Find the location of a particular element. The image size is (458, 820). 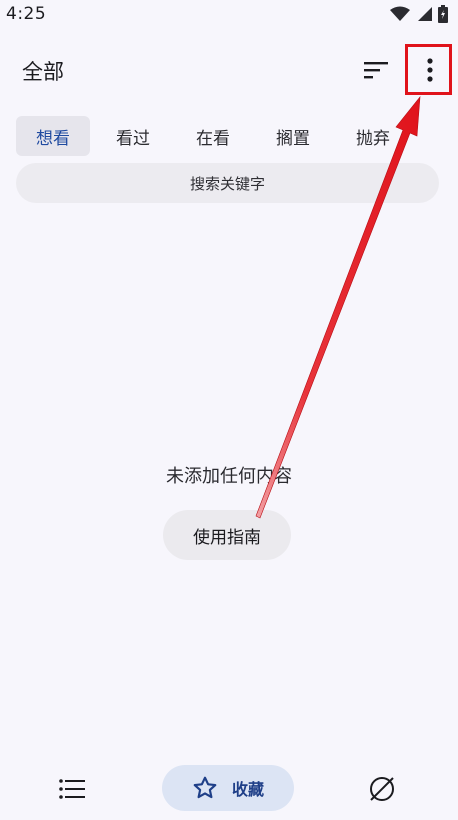

bottom-navigation: 收藏 is located at coordinates (229, 790).